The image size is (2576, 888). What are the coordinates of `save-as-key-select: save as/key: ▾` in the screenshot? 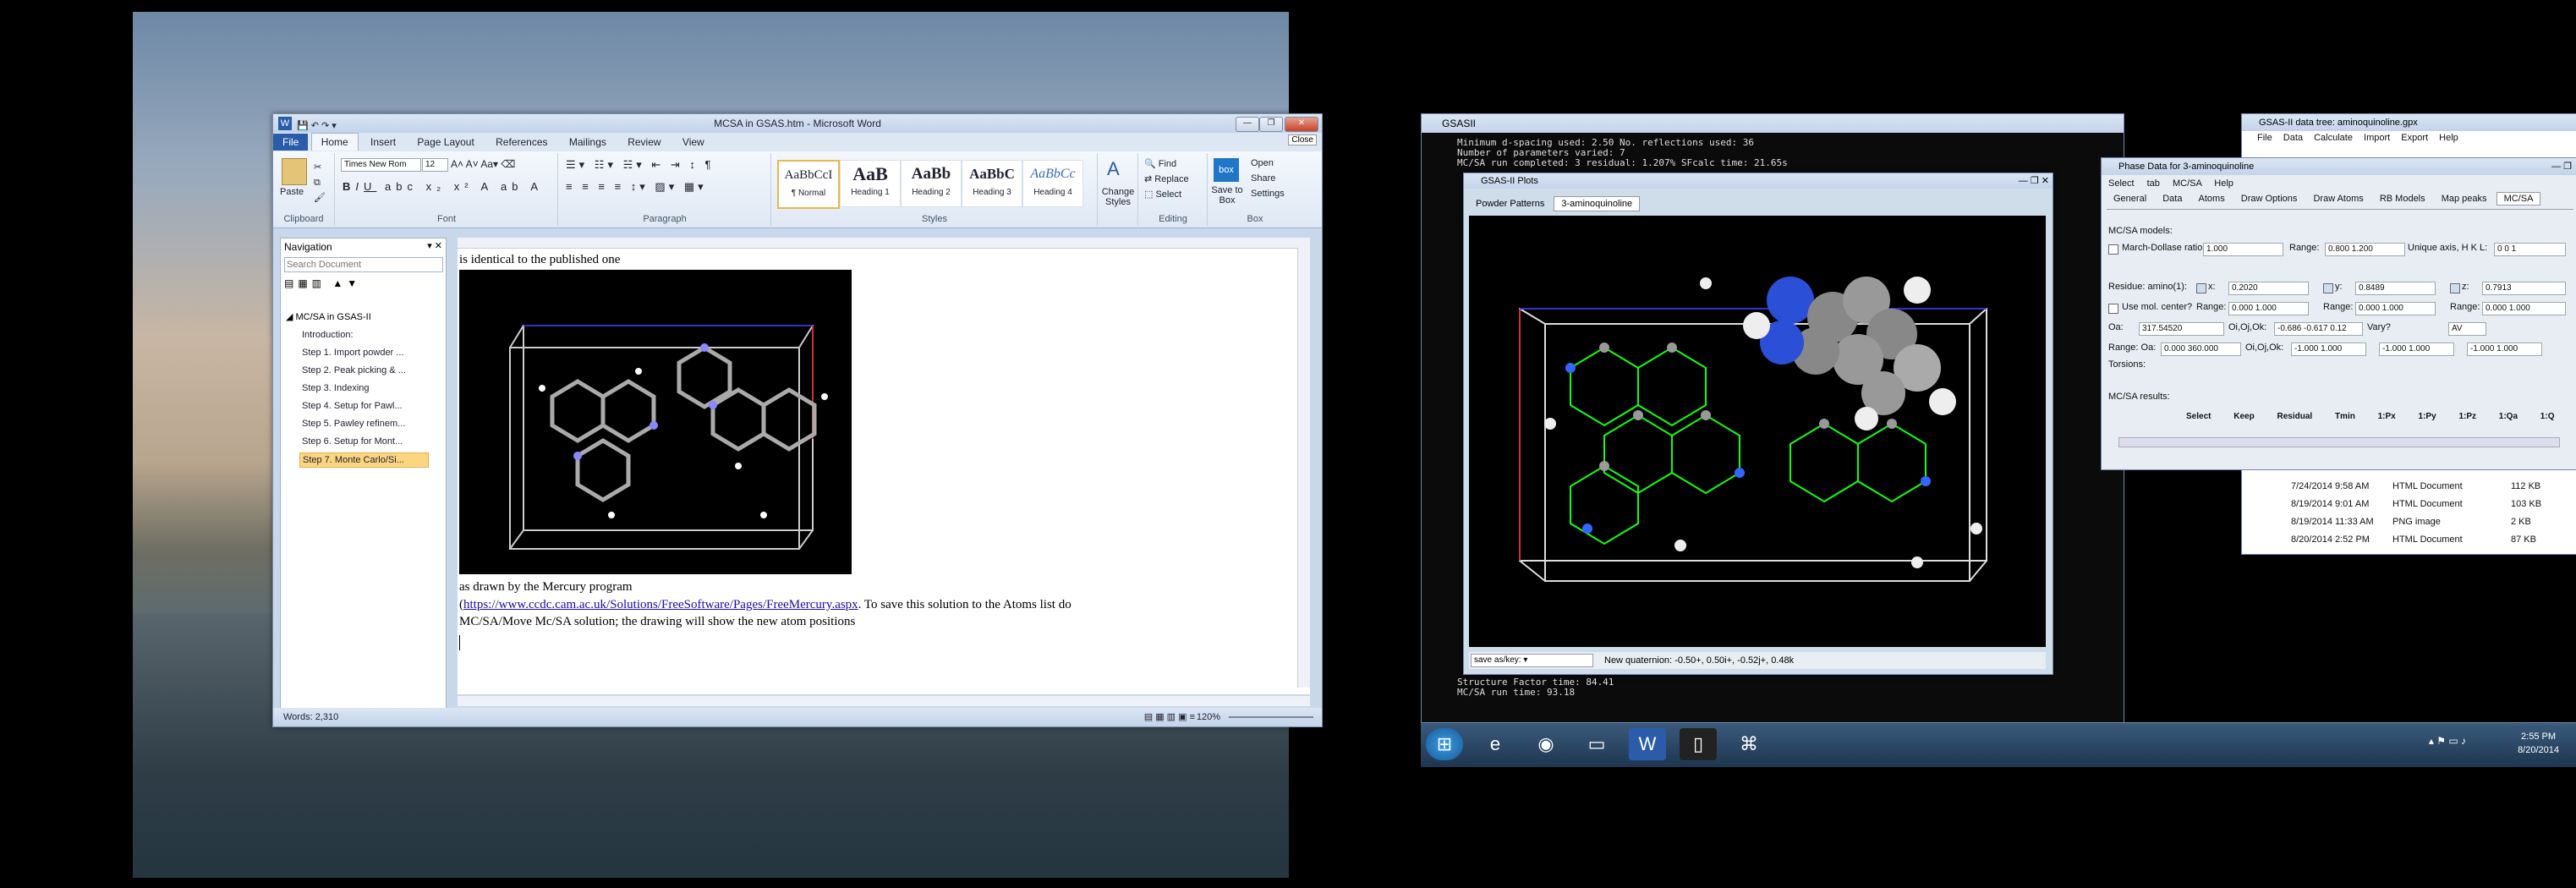 It's located at (1532, 661).